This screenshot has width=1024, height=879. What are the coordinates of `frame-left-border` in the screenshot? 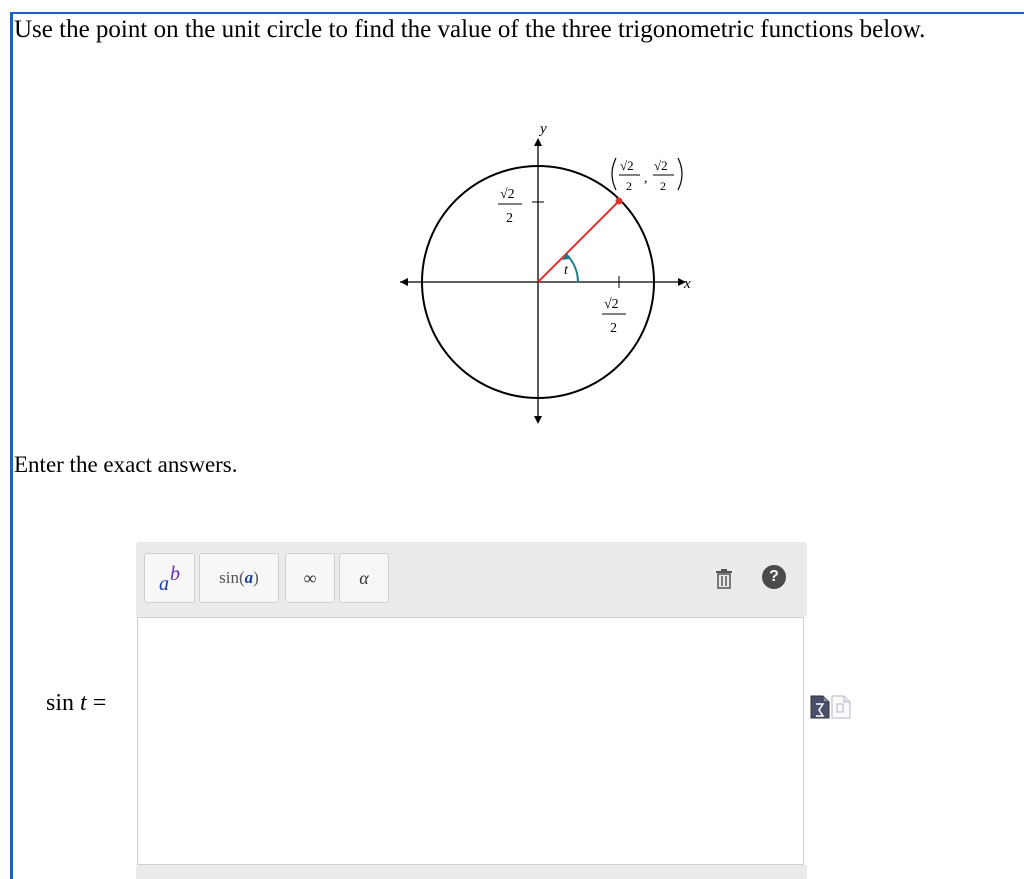 It's located at (11, 445).